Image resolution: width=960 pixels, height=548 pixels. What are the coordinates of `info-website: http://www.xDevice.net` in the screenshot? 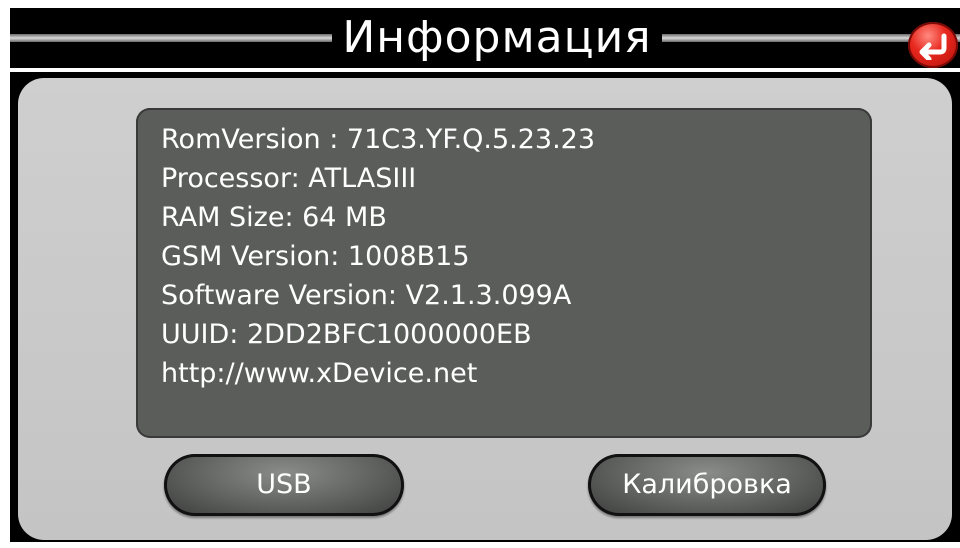 It's located at (319, 373).